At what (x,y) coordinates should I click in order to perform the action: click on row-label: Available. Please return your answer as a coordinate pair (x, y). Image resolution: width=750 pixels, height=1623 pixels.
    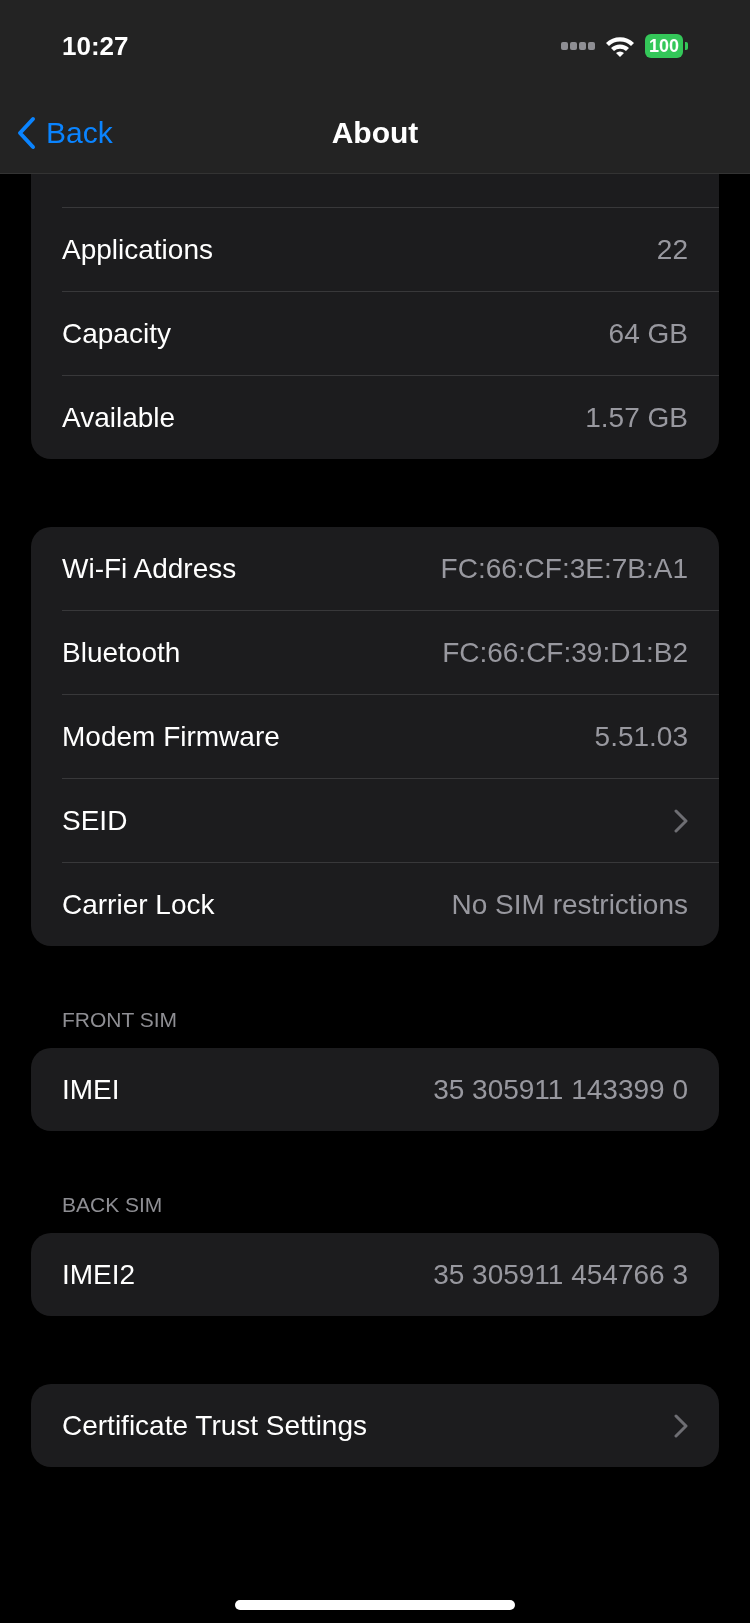
    Looking at the image, I should click on (119, 417).